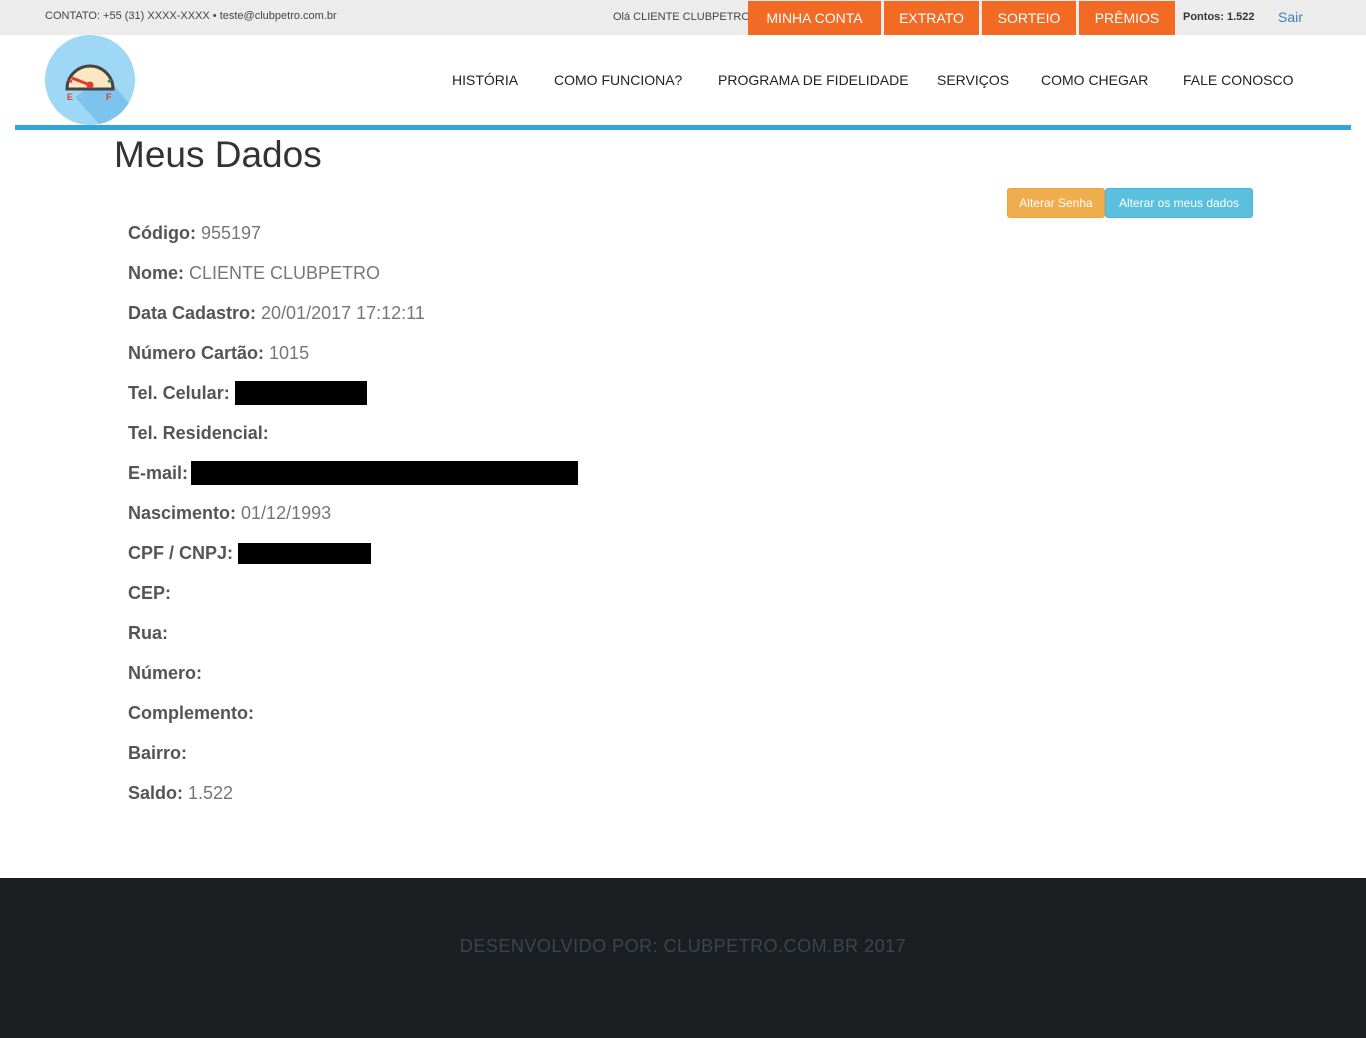  What do you see at coordinates (158, 472) in the screenshot?
I see `field-label: E-mail:` at bounding box center [158, 472].